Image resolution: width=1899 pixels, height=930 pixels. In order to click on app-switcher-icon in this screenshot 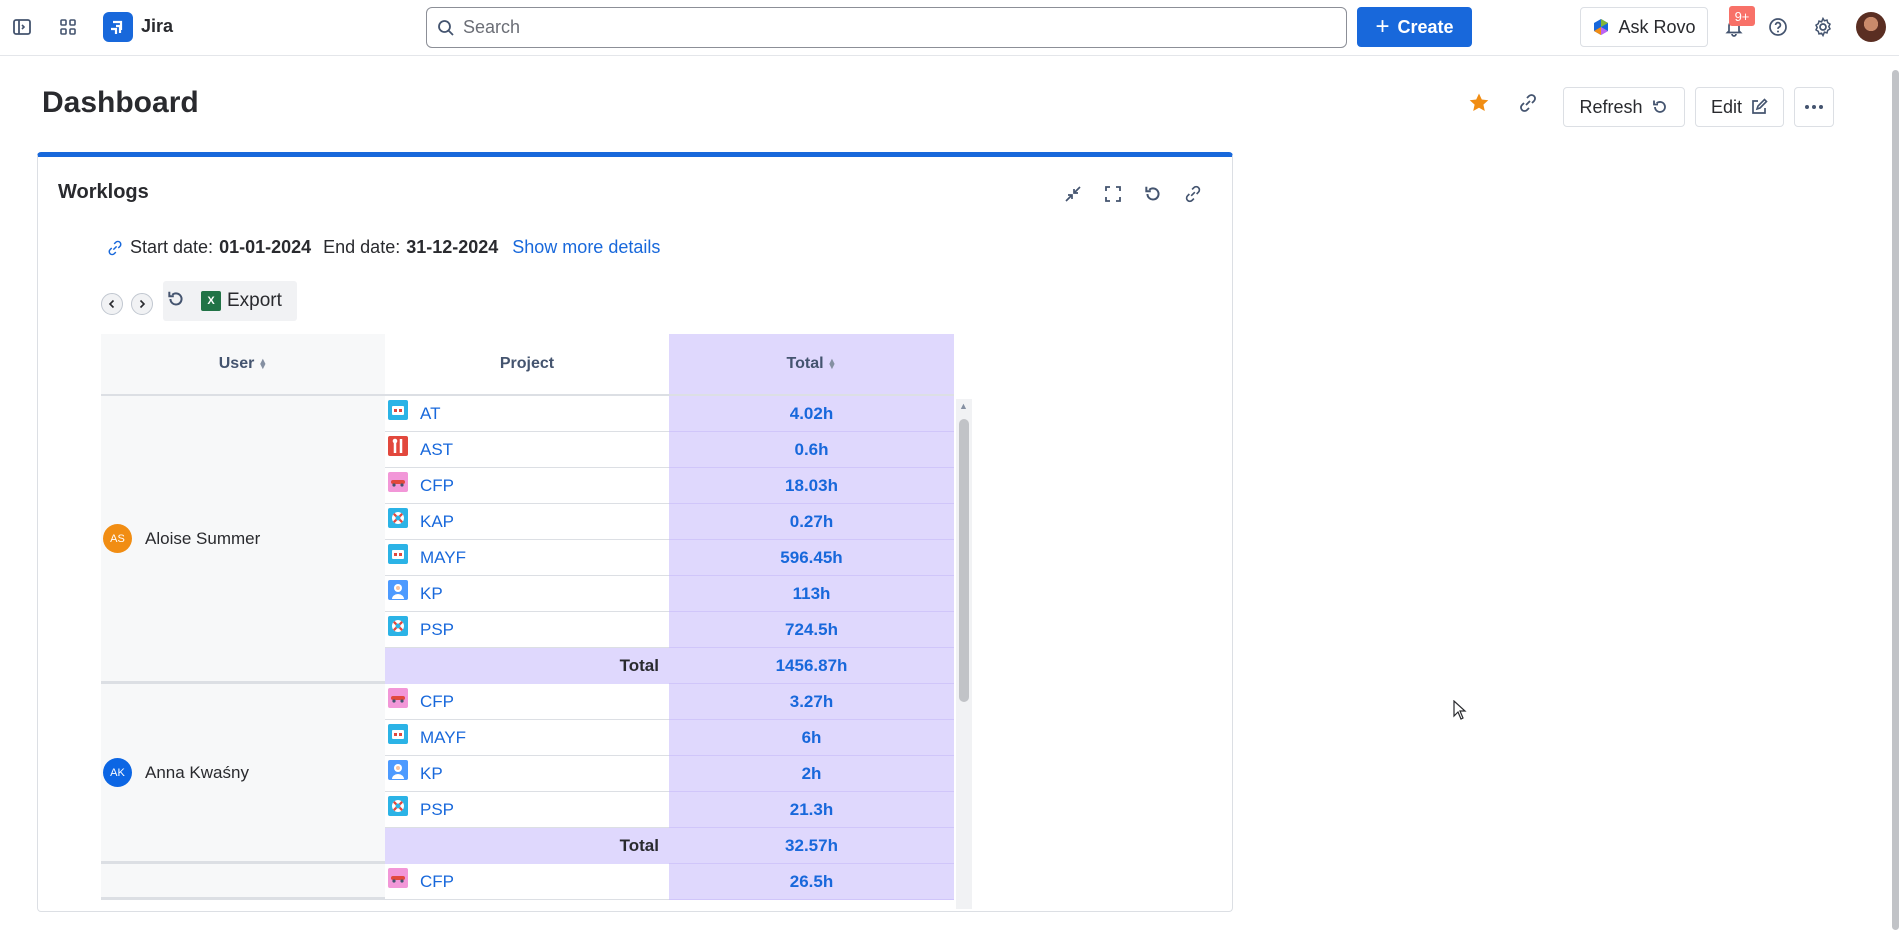, I will do `click(68, 27)`.